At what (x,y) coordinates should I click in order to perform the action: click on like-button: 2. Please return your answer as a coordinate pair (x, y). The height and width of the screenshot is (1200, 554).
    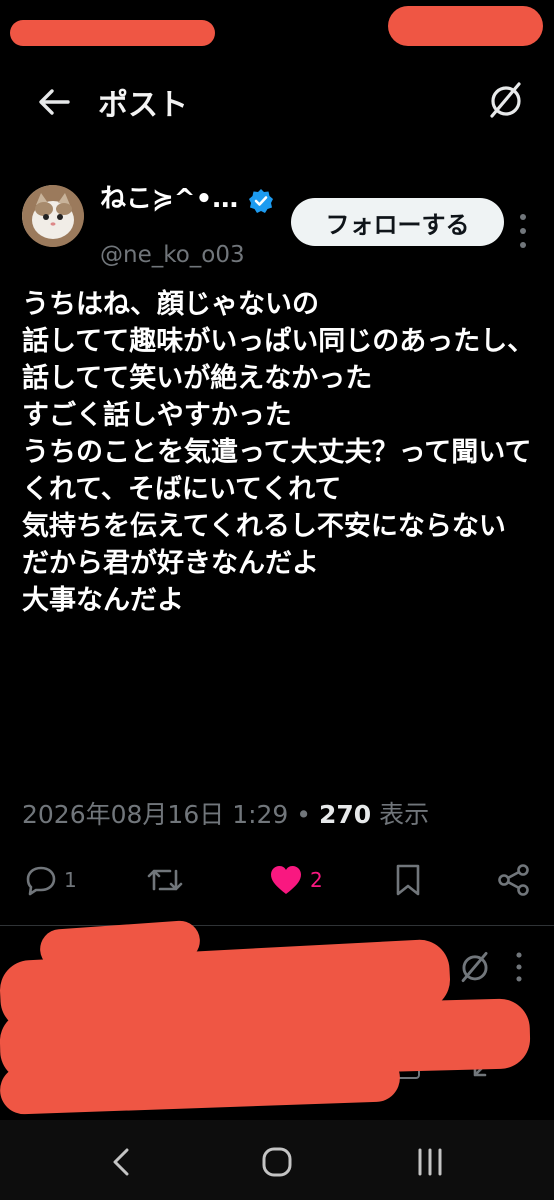
    Looking at the image, I should click on (295, 880).